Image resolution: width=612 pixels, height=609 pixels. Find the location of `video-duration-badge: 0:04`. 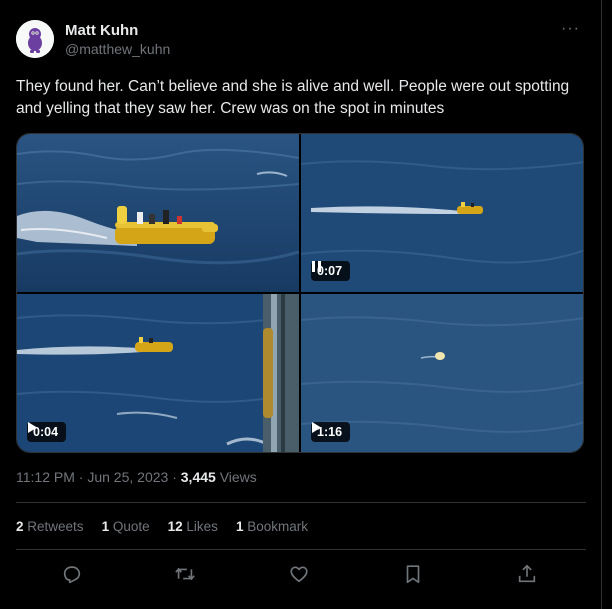

video-duration-badge: 0:04 is located at coordinates (47, 432).